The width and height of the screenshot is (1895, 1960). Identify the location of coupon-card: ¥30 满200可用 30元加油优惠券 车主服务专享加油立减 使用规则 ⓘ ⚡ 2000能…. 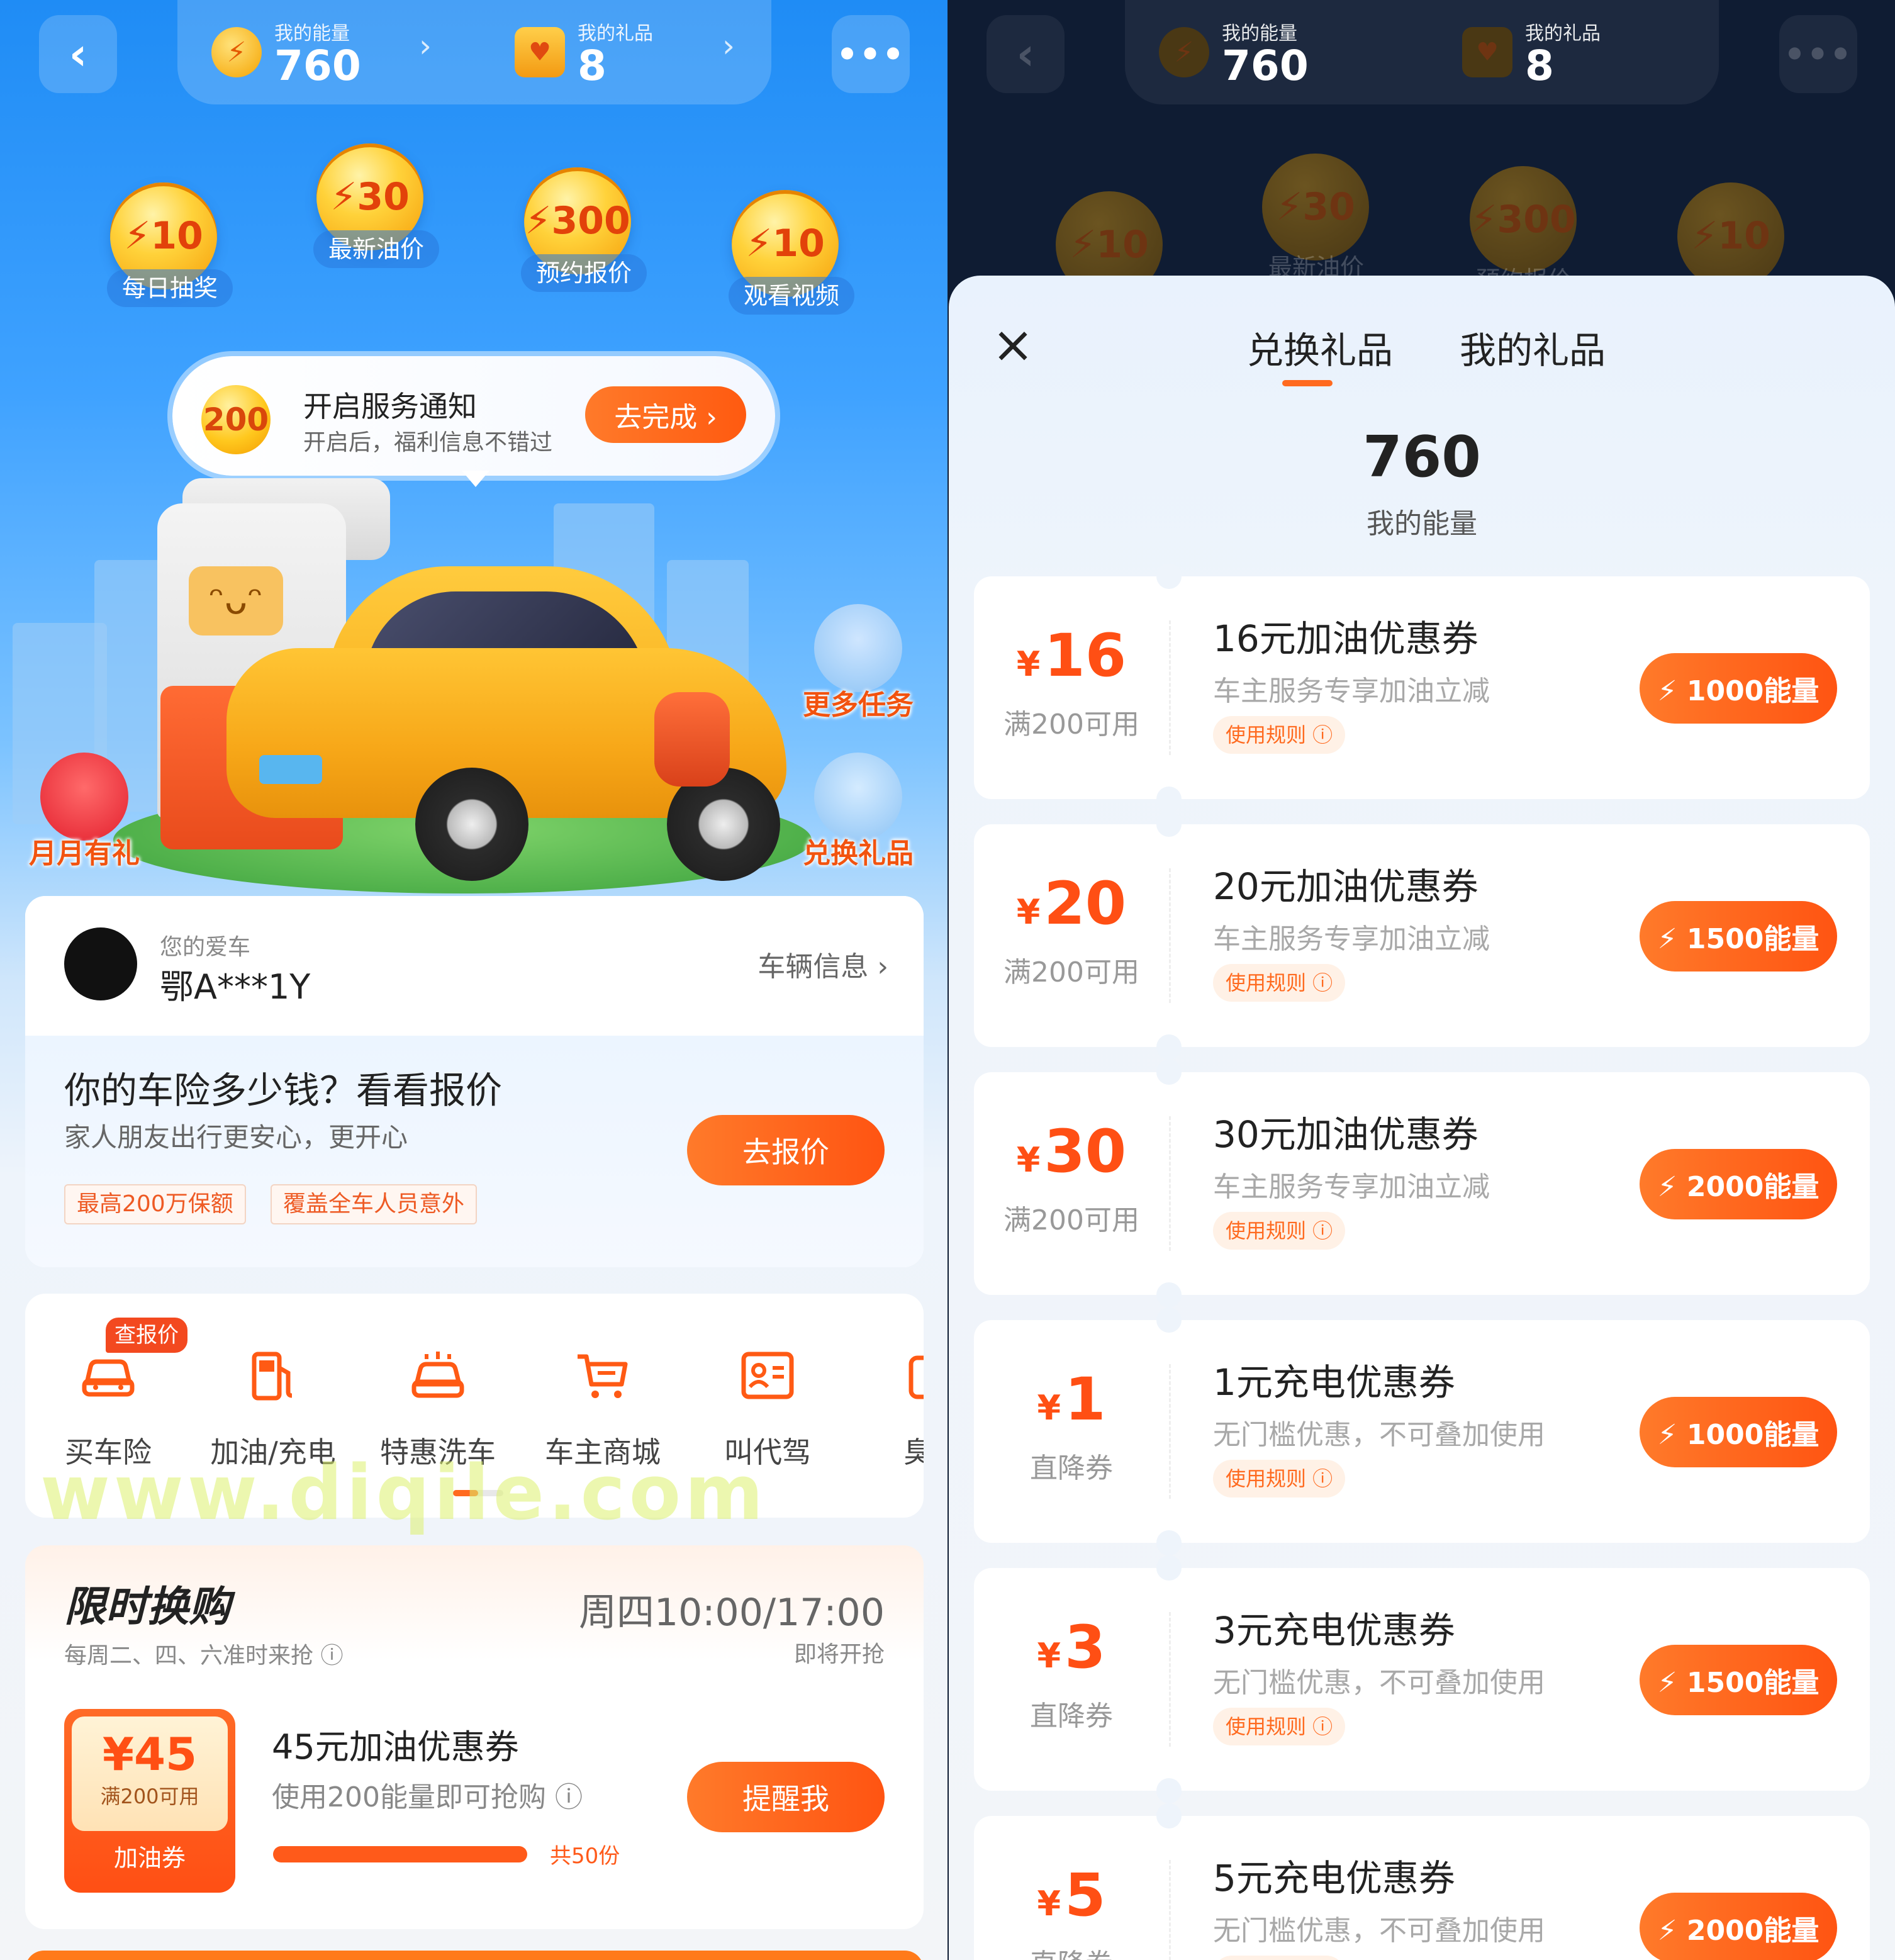
(1422, 1184).